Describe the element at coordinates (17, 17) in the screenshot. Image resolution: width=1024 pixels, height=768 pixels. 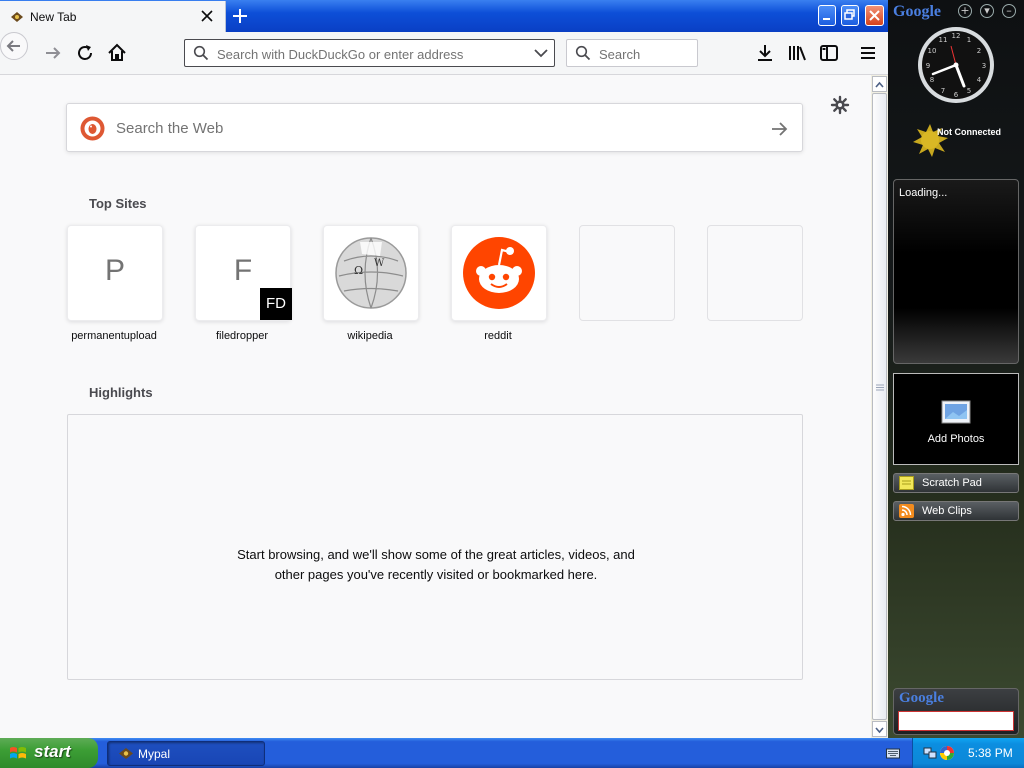
I see `mypal-favicon-icon` at that location.